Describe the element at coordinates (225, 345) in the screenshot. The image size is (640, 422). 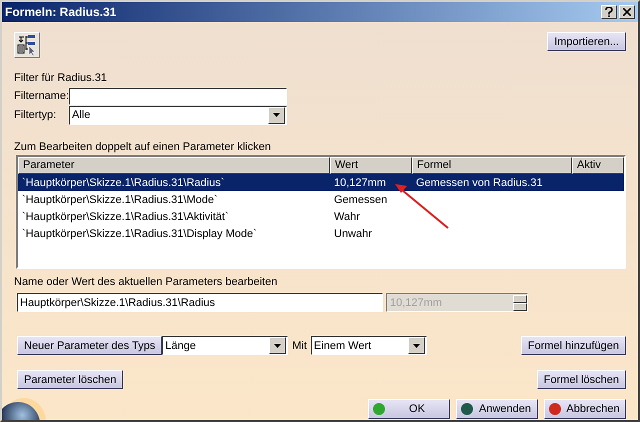
I see `parameter-type-dropdown: Länge` at that location.